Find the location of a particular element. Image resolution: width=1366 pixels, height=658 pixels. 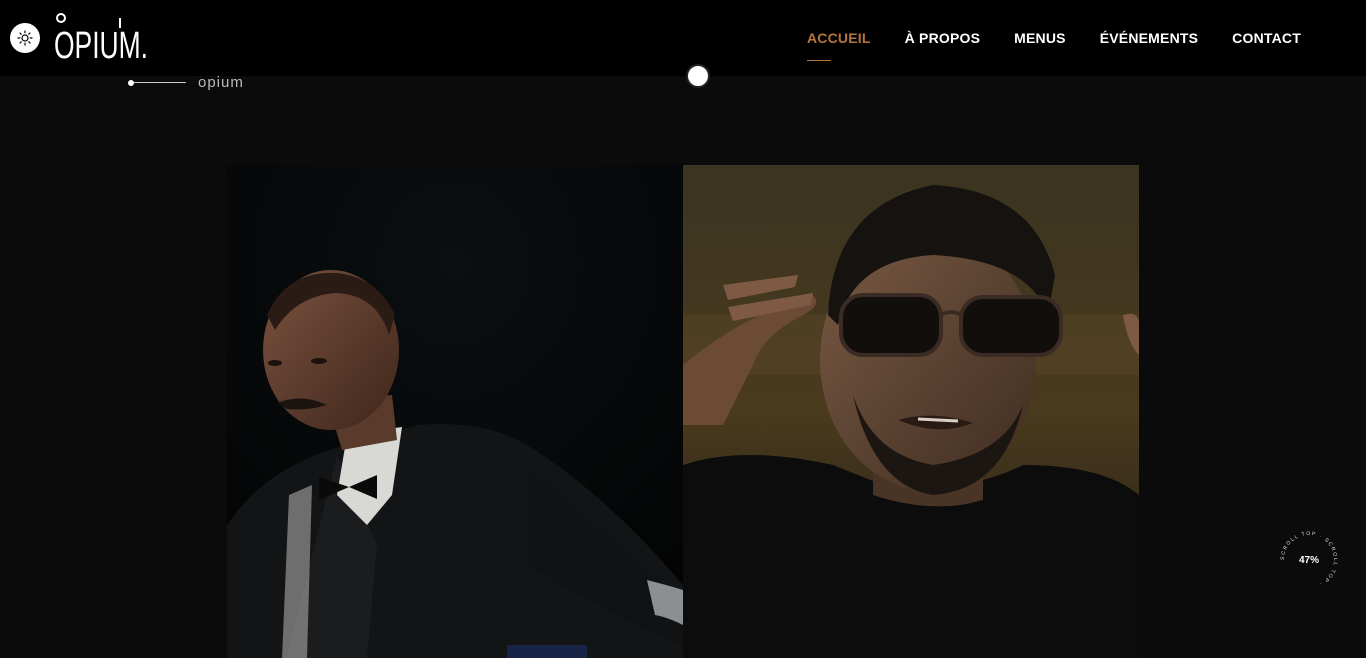

section-label: opium is located at coordinates (221, 82).